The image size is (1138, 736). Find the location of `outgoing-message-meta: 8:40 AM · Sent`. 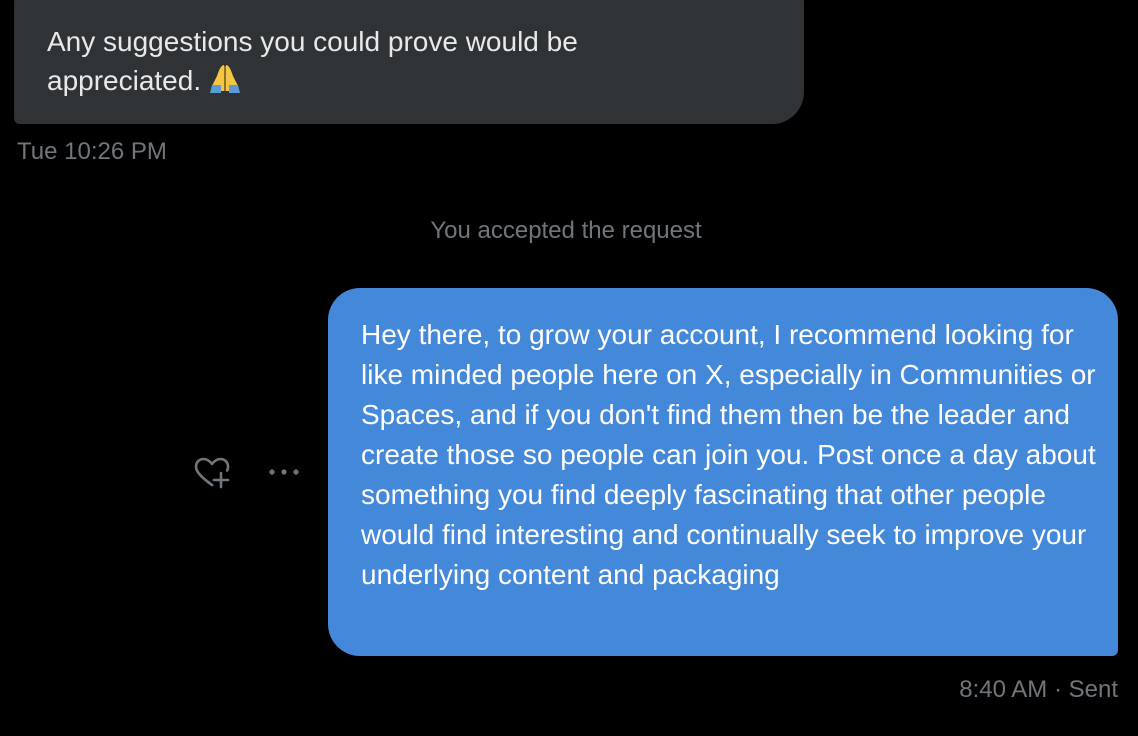

outgoing-message-meta: 8:40 AM · Sent is located at coordinates (1038, 690).